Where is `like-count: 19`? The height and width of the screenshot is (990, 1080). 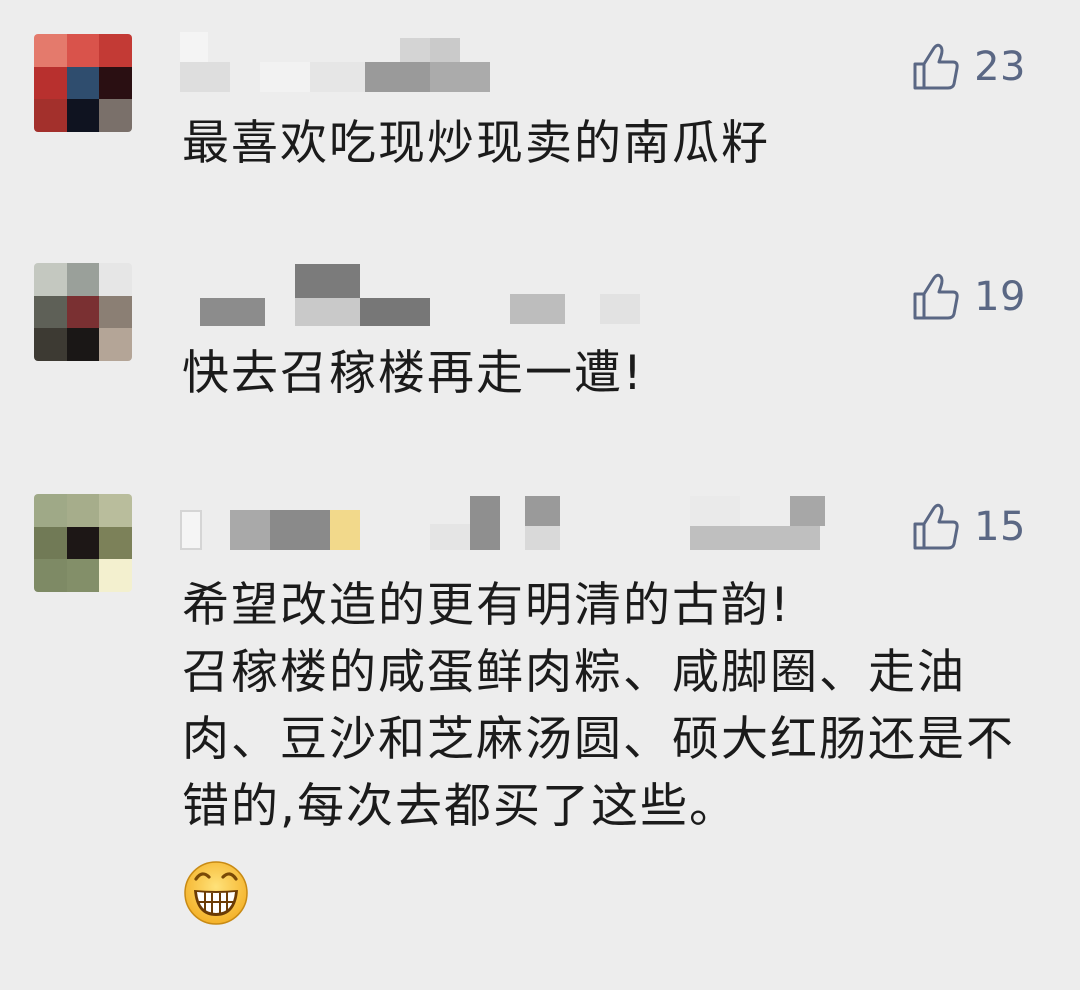
like-count: 19 is located at coordinates (1000, 297).